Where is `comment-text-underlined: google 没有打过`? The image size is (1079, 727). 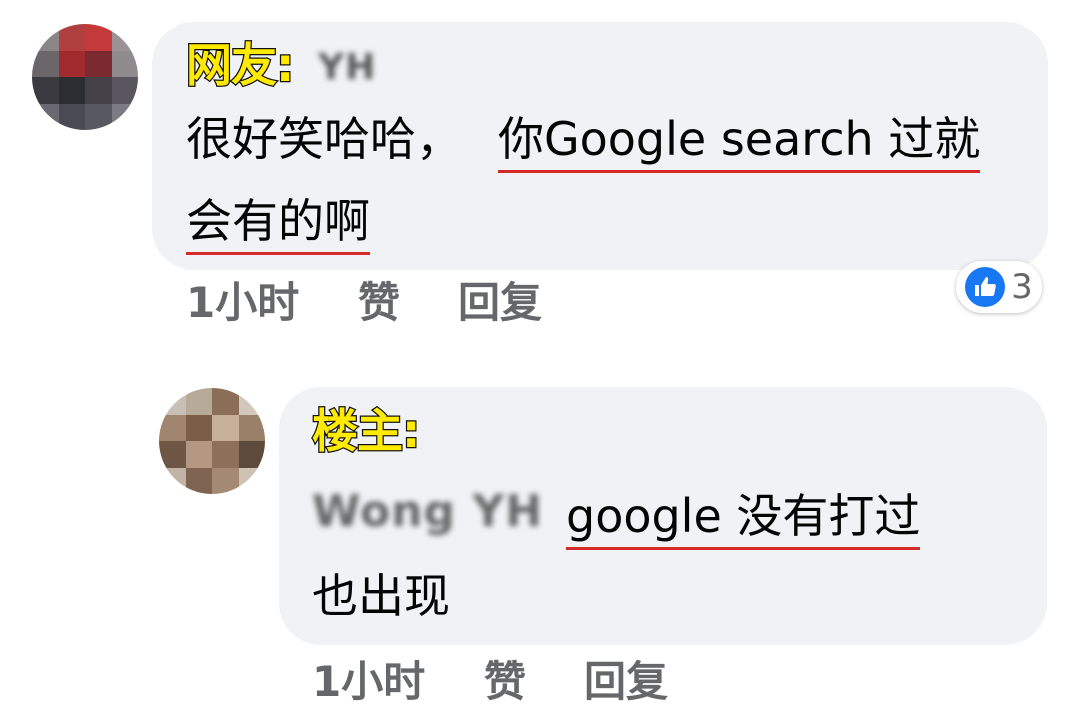
comment-text-underlined: google 没有打过 is located at coordinates (743, 521).